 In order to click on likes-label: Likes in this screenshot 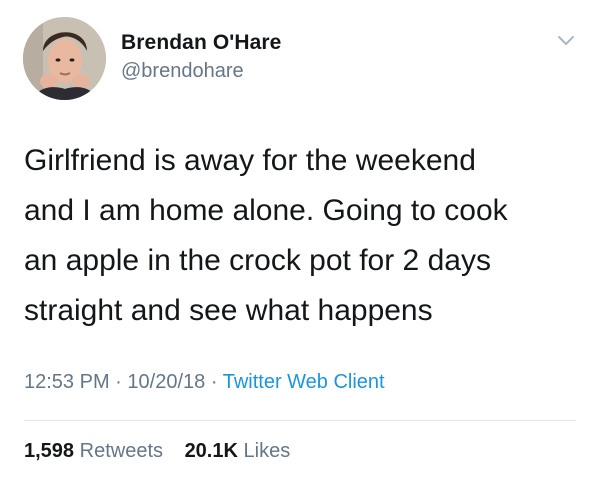, I will do `click(267, 451)`.